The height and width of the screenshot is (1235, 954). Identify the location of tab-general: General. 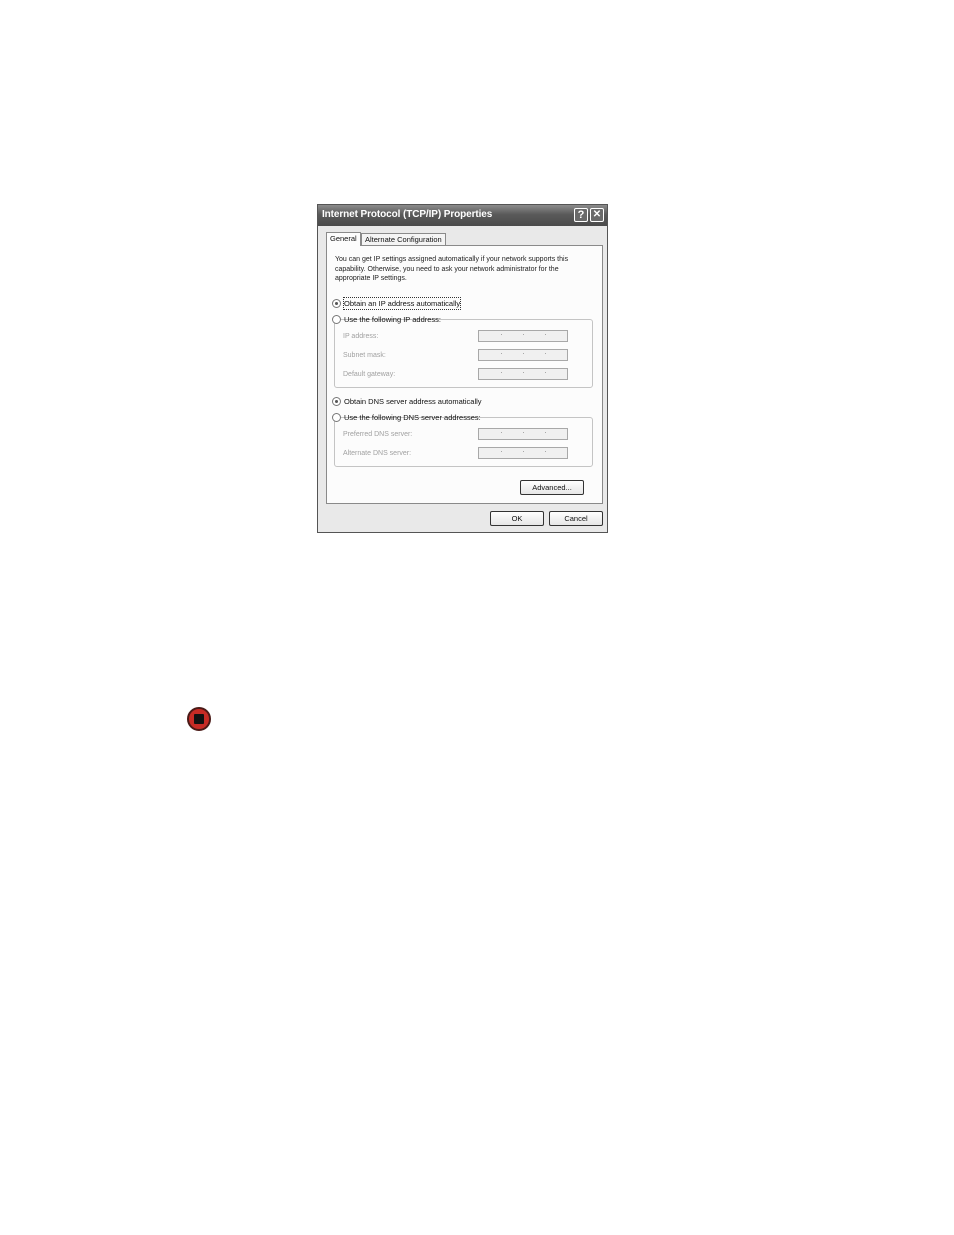
(343, 239).